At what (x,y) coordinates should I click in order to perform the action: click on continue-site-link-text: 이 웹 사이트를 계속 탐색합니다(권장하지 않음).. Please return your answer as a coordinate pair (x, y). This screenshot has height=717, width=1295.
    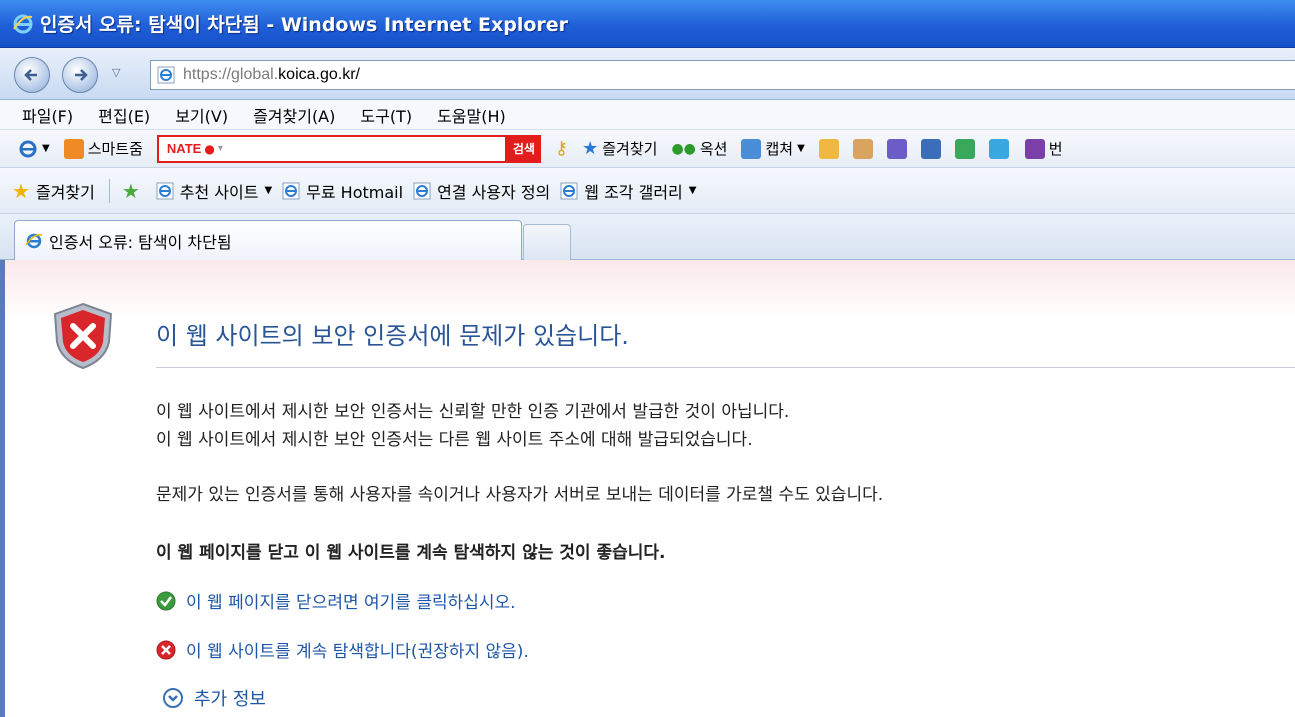
    Looking at the image, I should click on (357, 652).